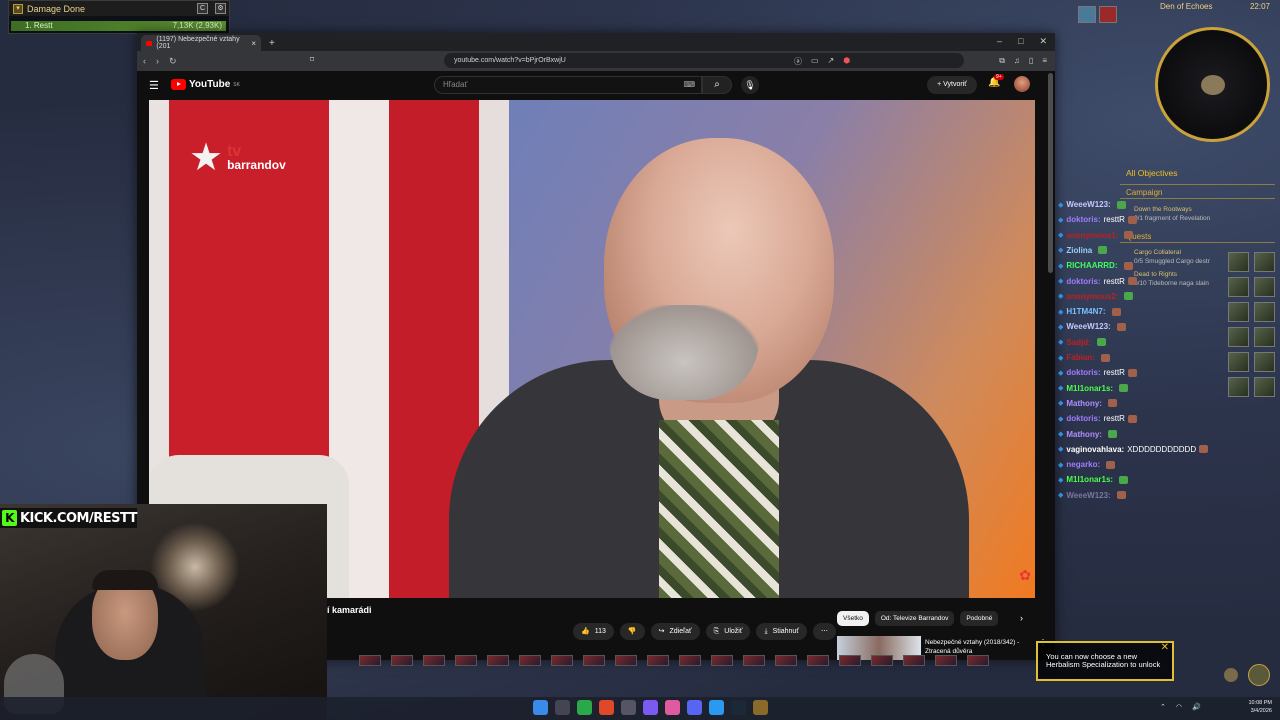  Describe the element at coordinates (1091, 265) in the screenshot. I see `chat-username: RICHAARRD:` at that location.